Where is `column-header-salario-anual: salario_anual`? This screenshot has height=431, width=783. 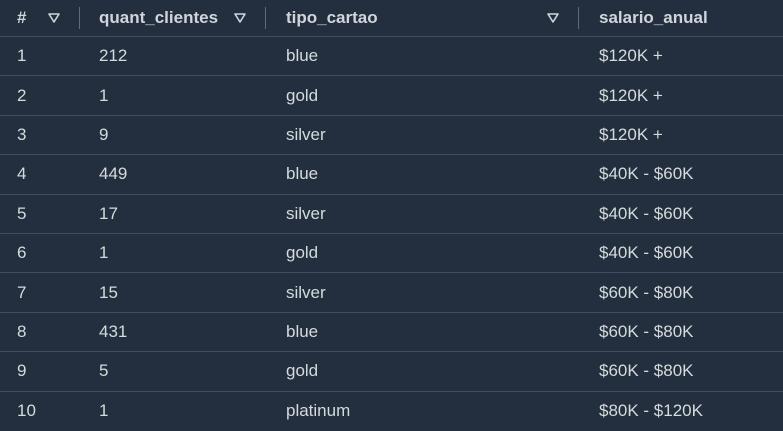 column-header-salario-anual: salario_anual is located at coordinates (681, 18).